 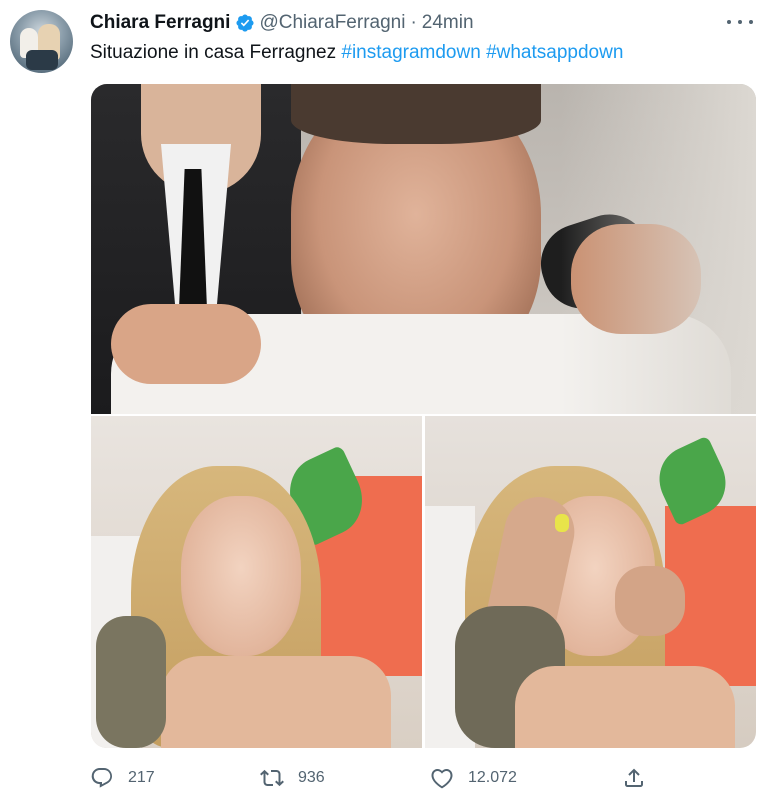 I want to click on timestamp: 24min, so click(x=448, y=23).